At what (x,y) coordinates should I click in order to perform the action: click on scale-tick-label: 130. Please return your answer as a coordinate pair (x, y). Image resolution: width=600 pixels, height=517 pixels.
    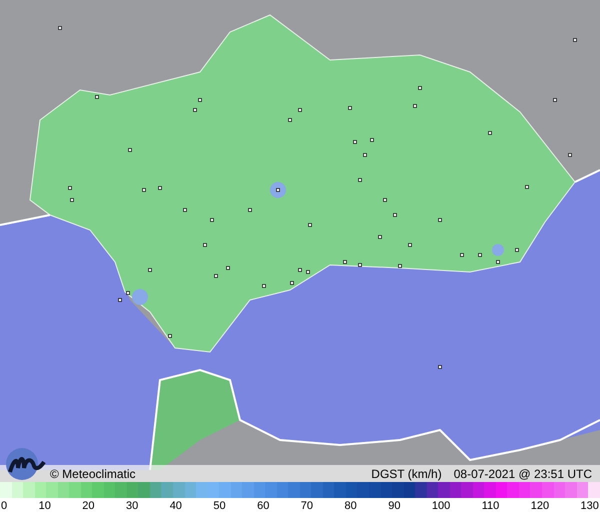
    Looking at the image, I should click on (589, 506).